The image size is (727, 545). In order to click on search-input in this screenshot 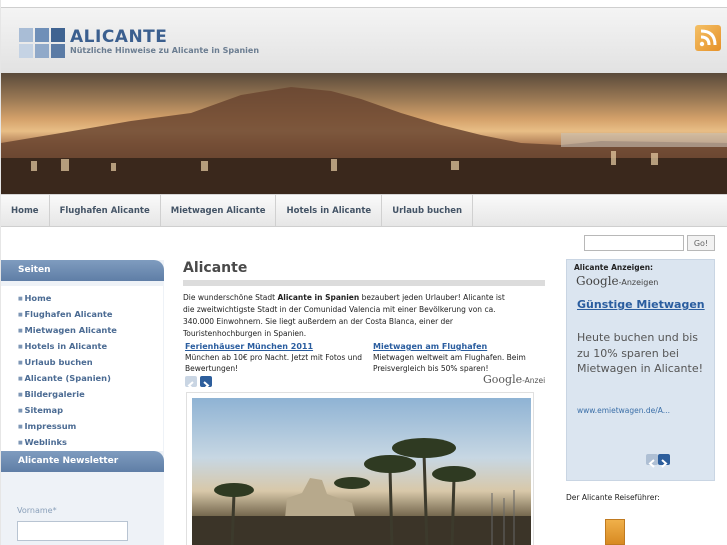, I will do `click(634, 243)`.